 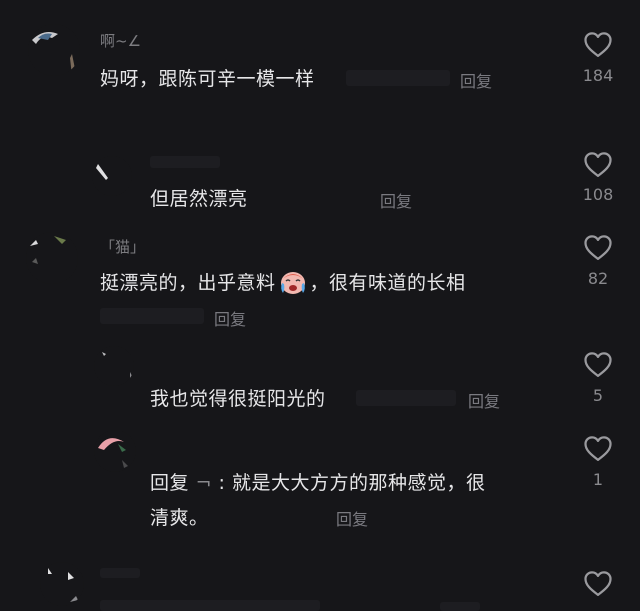 I want to click on comment-text-part: ，很有味道的长相, so click(x=387, y=283).